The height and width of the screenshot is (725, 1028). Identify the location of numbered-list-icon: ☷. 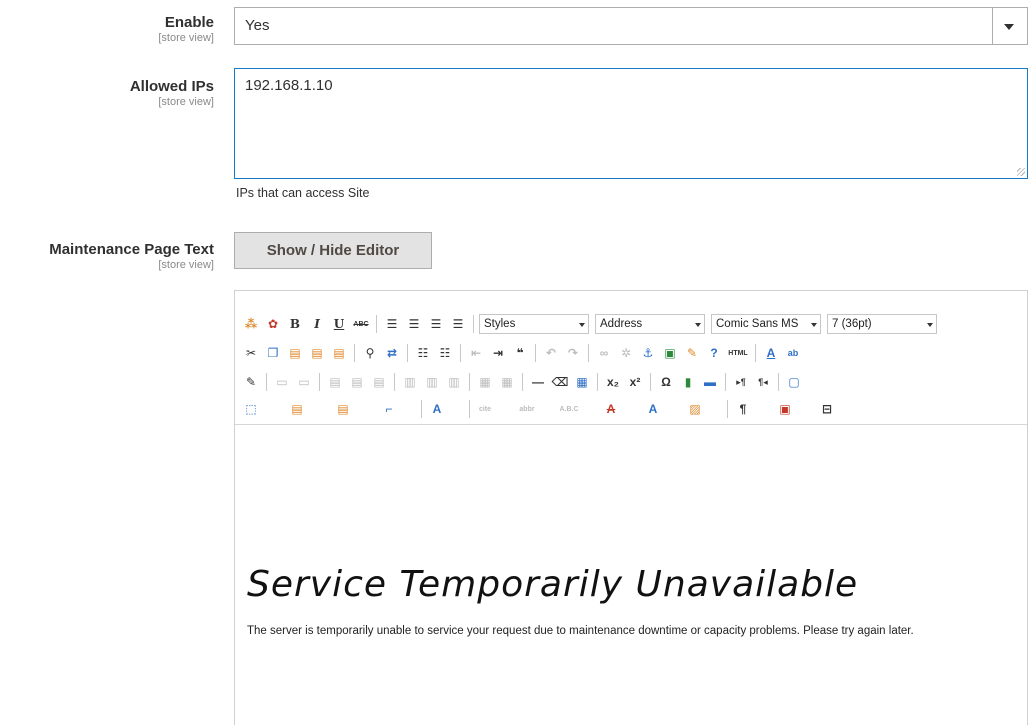
(445, 353).